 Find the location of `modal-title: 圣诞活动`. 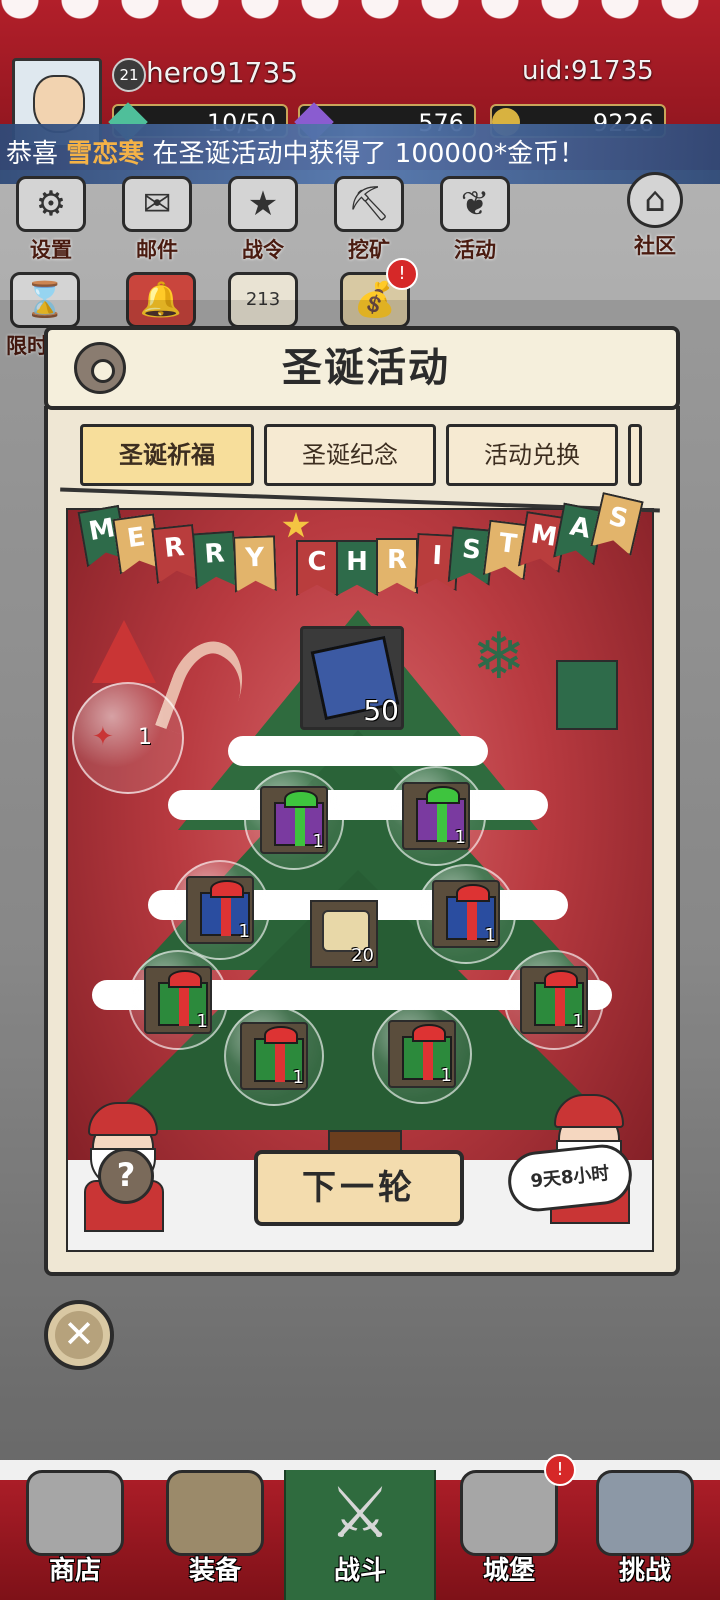

modal-title: 圣诞活动 is located at coordinates (366, 368).